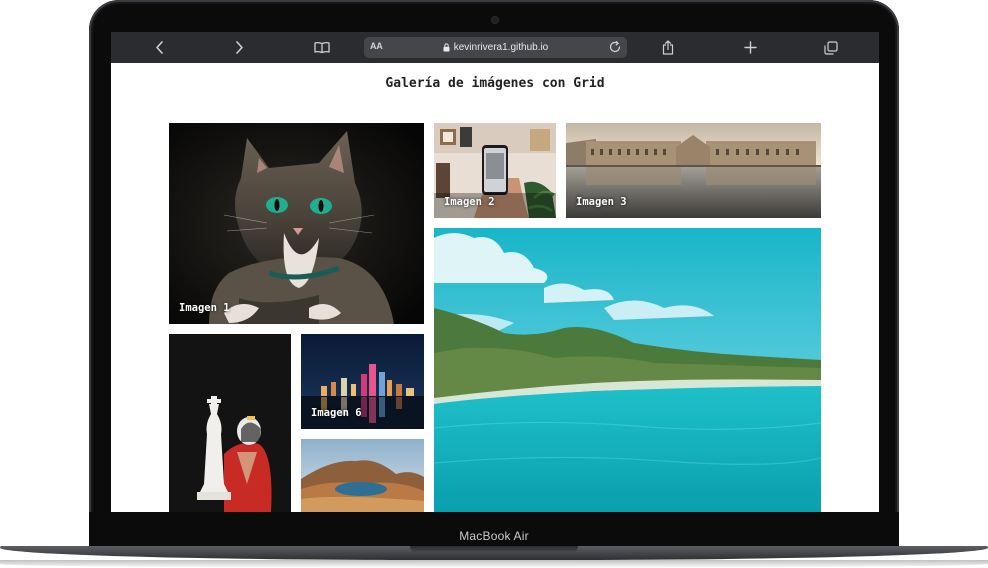 The width and height of the screenshot is (988, 568). I want to click on gallery-item-2: Imagen 2, so click(495, 170).